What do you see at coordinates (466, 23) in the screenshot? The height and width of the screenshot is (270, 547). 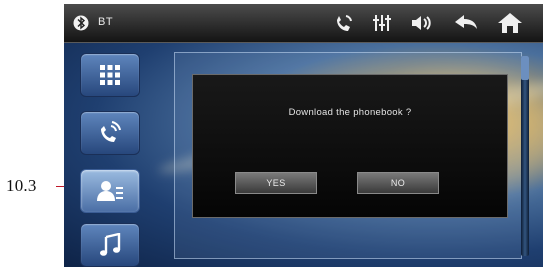 I see `back-icon` at bounding box center [466, 23].